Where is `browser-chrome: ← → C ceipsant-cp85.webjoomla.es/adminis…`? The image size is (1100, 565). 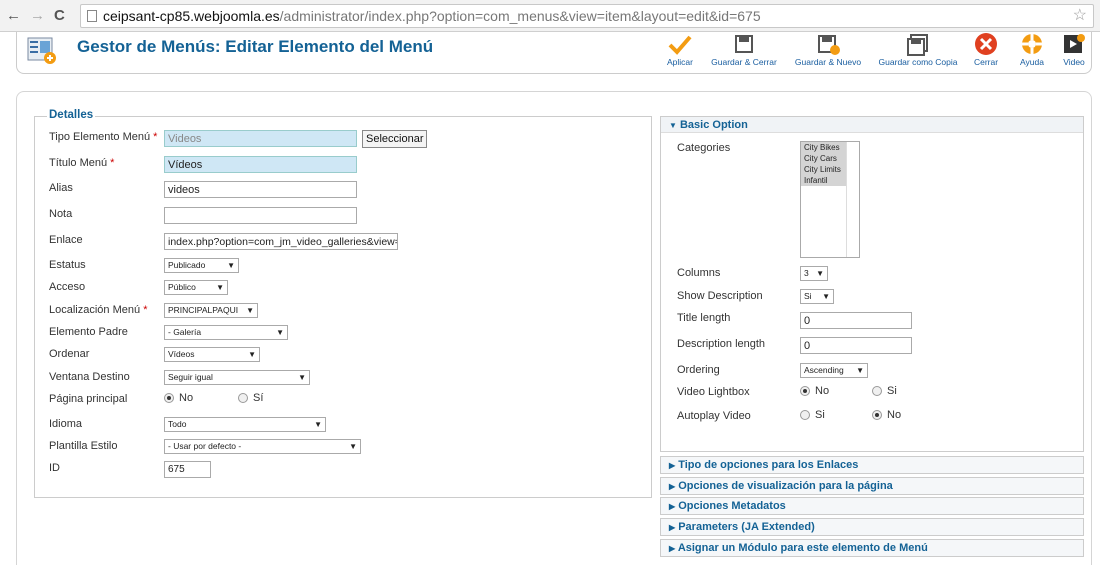
browser-chrome: ← → C ceipsant-cp85.webjoomla.es/adminis… is located at coordinates (550, 16).